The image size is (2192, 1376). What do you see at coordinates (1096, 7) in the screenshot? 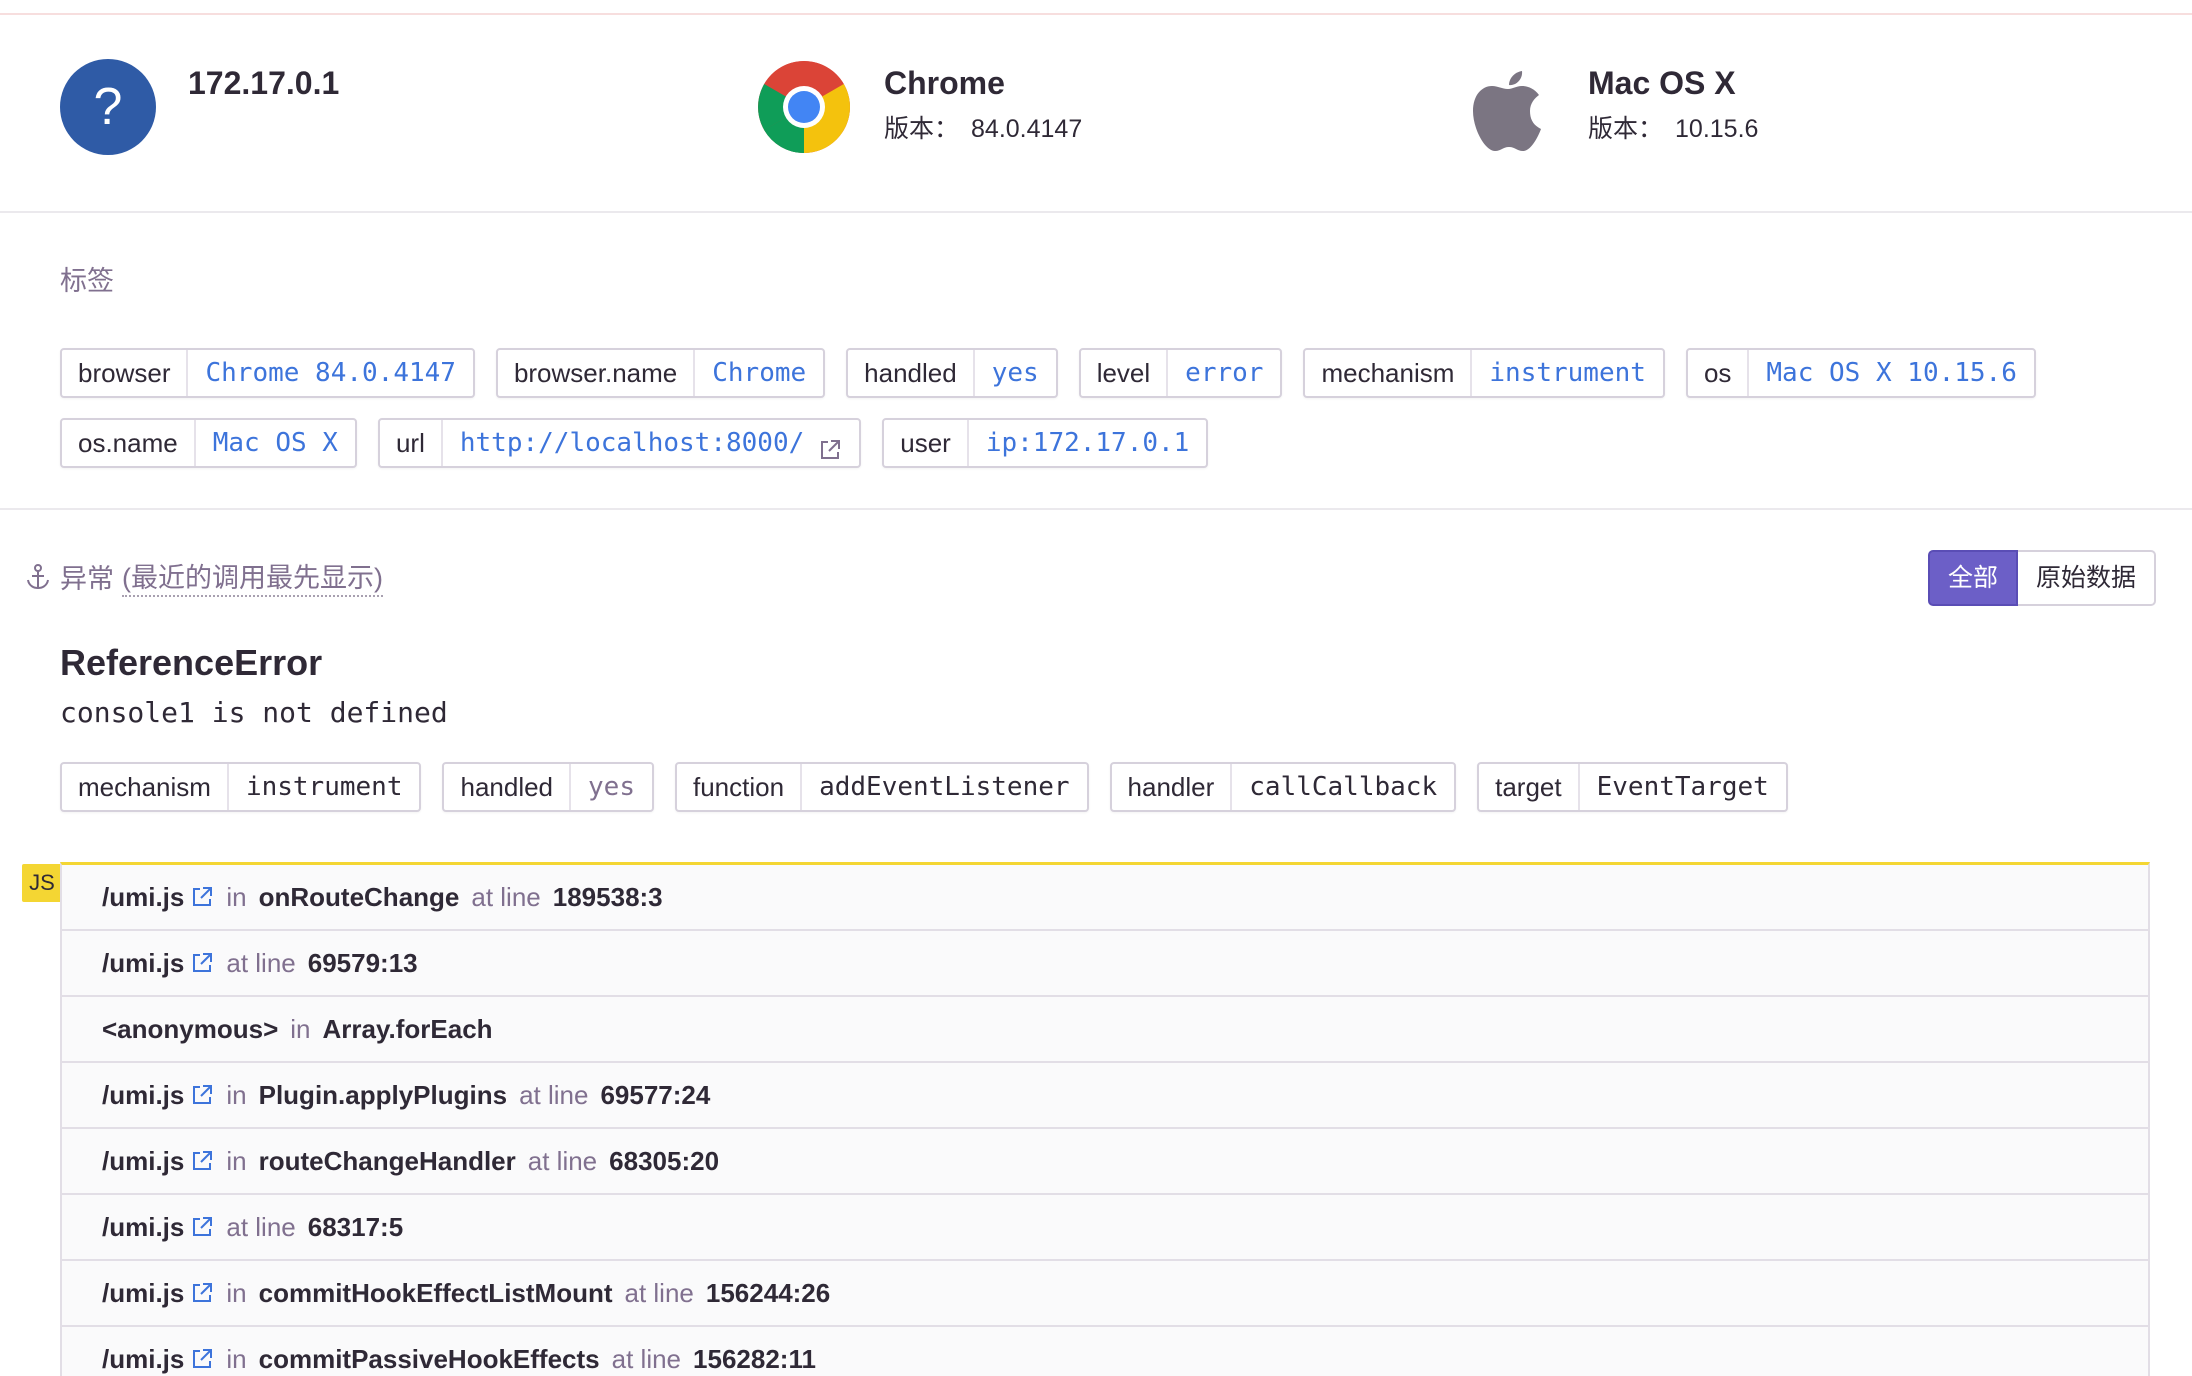
I see `top-border` at bounding box center [1096, 7].